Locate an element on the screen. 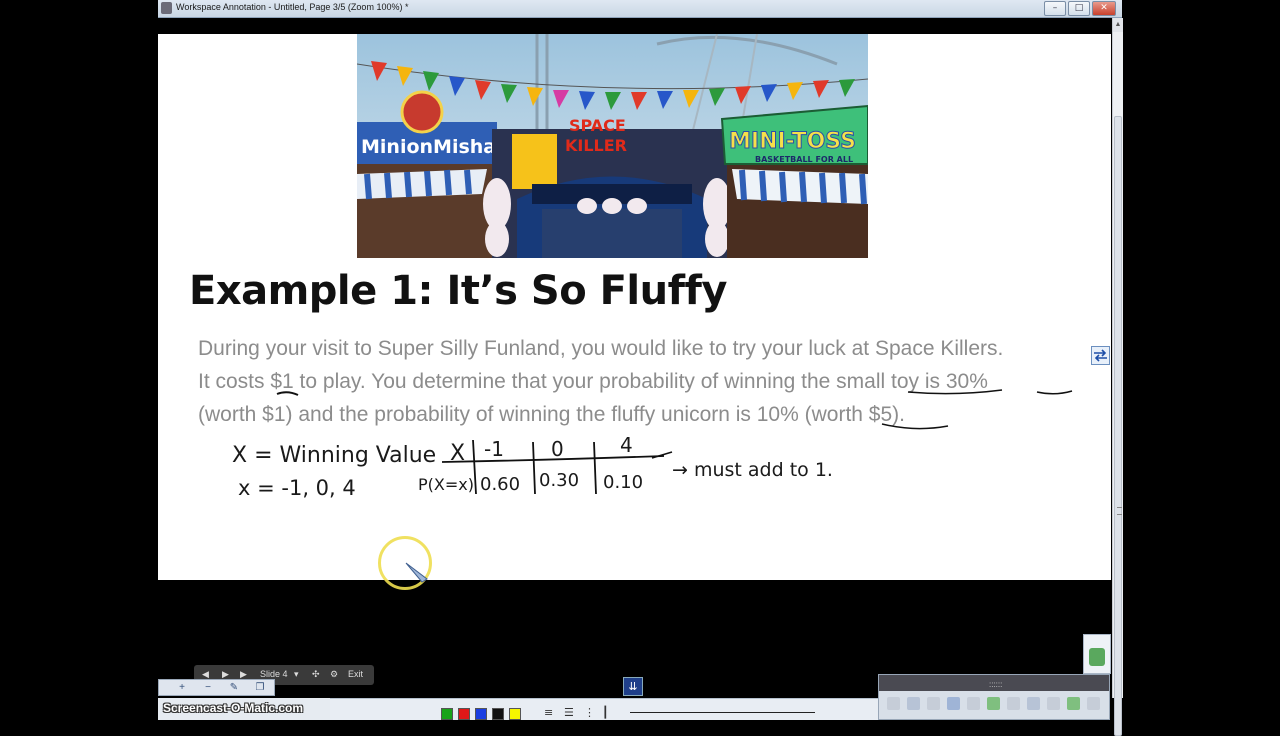 The width and height of the screenshot is (1280, 736). scroll-thumb is located at coordinates (1118, 426).